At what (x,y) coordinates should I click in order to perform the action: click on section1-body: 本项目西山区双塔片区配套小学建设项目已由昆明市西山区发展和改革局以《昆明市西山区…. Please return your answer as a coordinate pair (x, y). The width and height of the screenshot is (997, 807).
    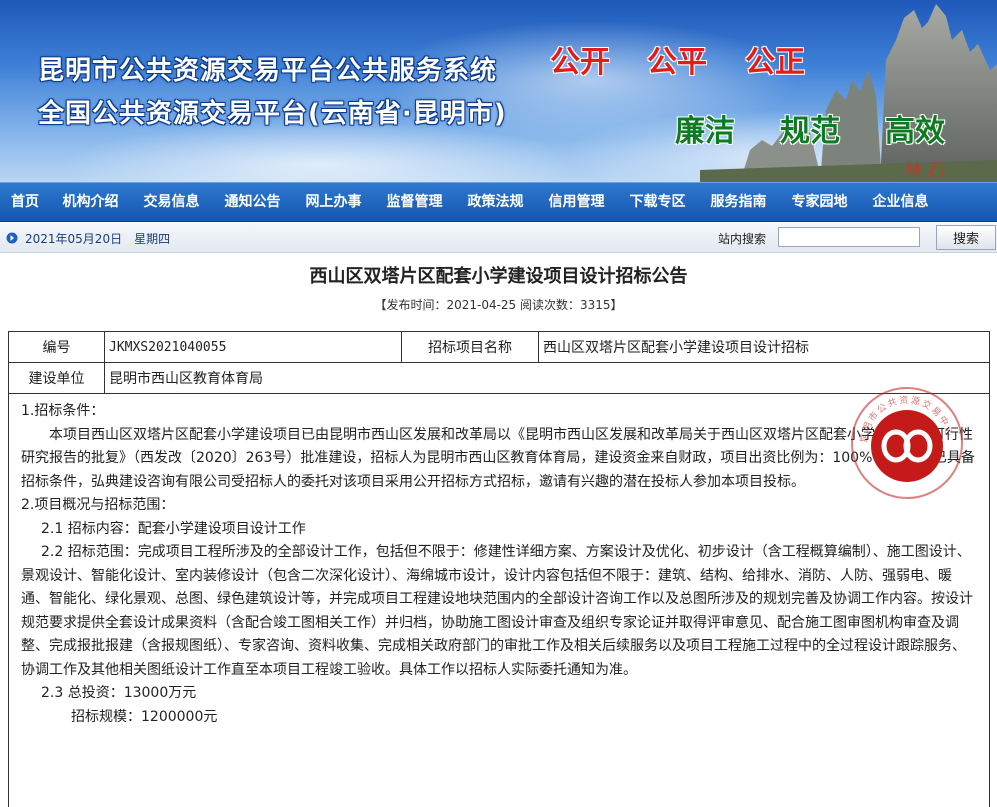
    Looking at the image, I should click on (498, 458).